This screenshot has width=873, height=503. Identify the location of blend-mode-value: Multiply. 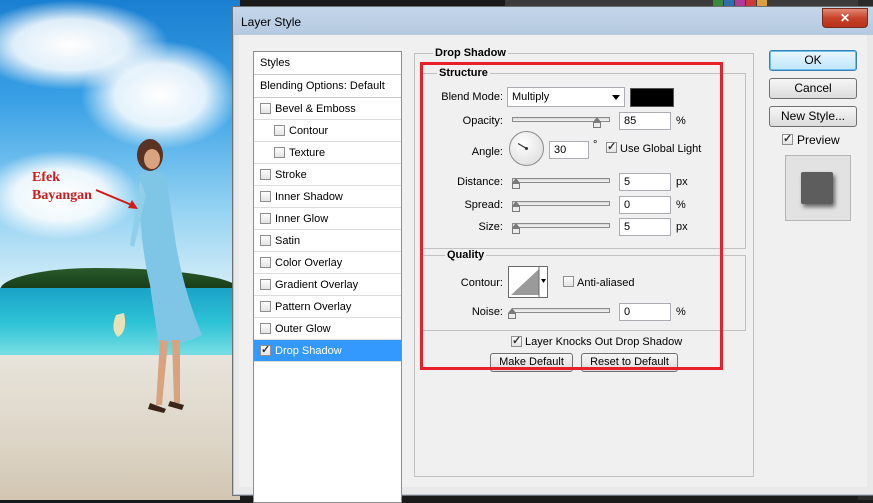
(531, 97).